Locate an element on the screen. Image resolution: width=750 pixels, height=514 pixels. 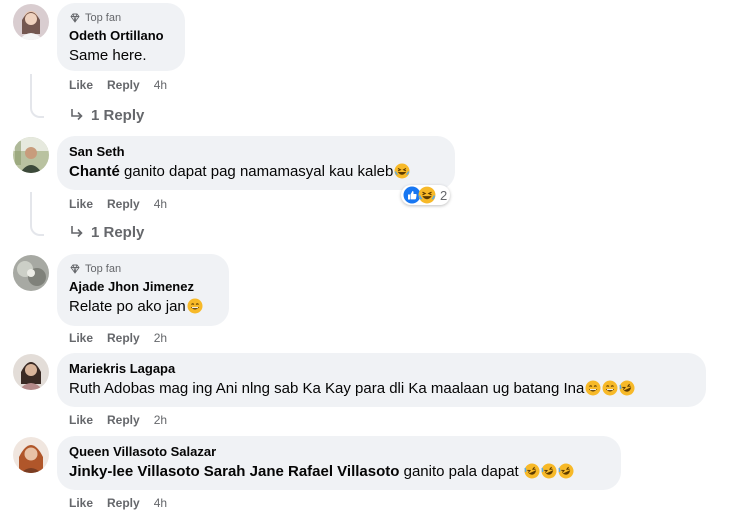
comment-author: Queen Villasoto Salazar is located at coordinates (339, 452).